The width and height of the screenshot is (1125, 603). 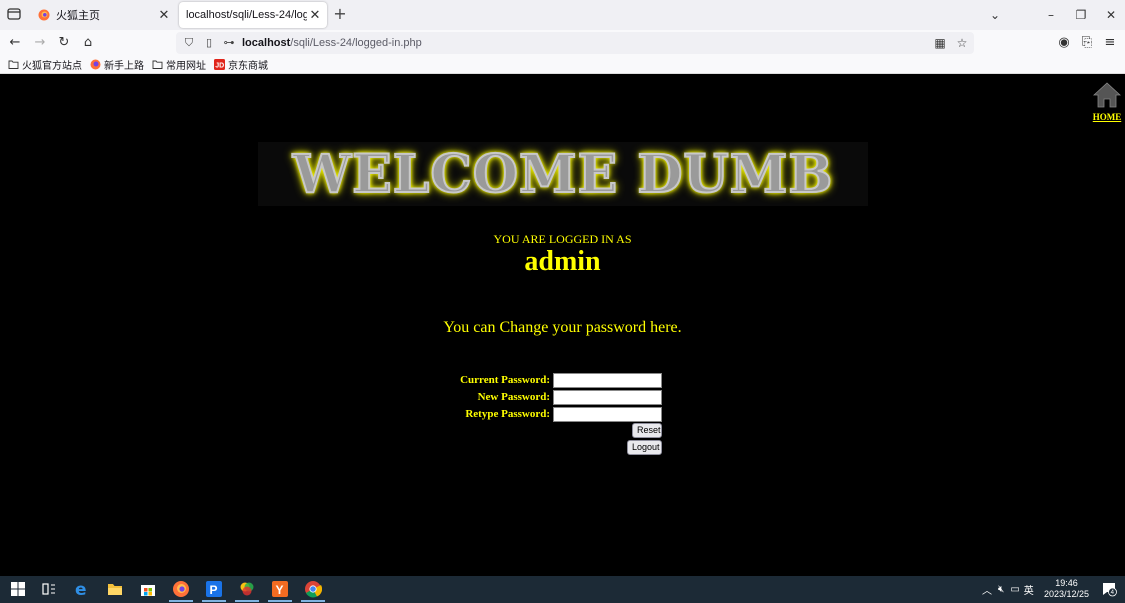 I want to click on tab-firefox-home: 火狐主页 ✕, so click(x=103, y=15).